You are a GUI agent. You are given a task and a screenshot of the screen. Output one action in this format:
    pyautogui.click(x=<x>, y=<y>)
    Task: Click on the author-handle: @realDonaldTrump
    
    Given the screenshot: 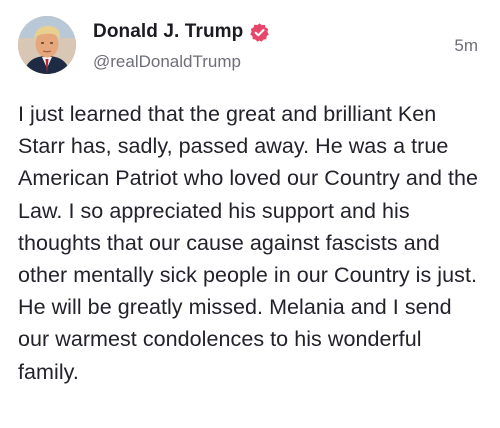 What is the action you would take?
    pyautogui.click(x=167, y=62)
    